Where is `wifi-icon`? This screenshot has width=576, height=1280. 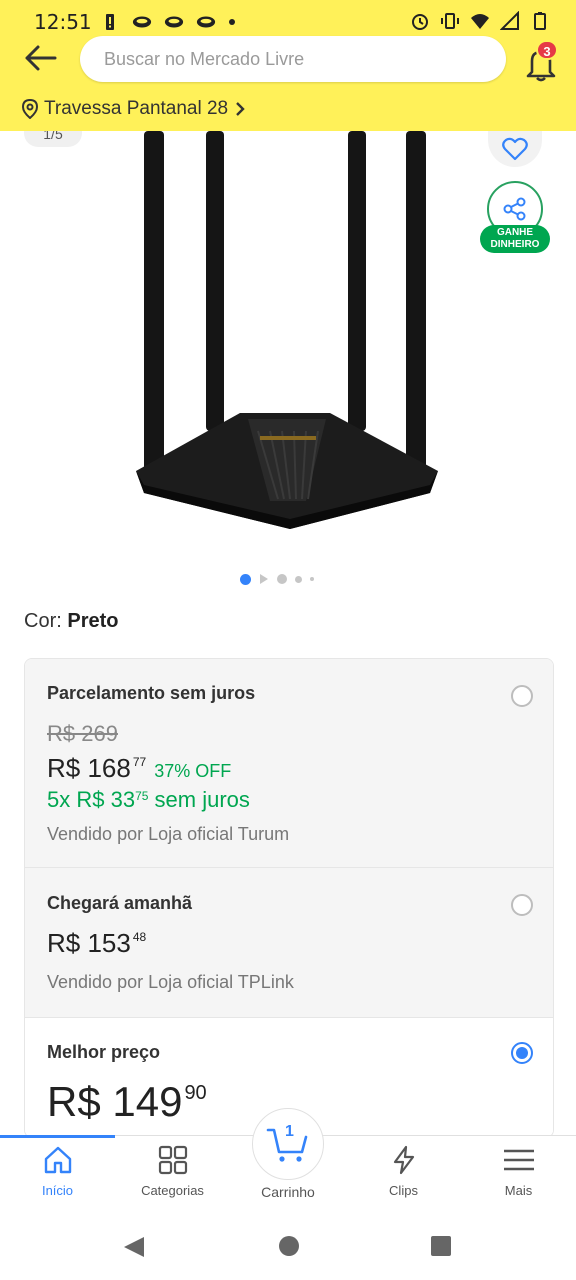 wifi-icon is located at coordinates (480, 21).